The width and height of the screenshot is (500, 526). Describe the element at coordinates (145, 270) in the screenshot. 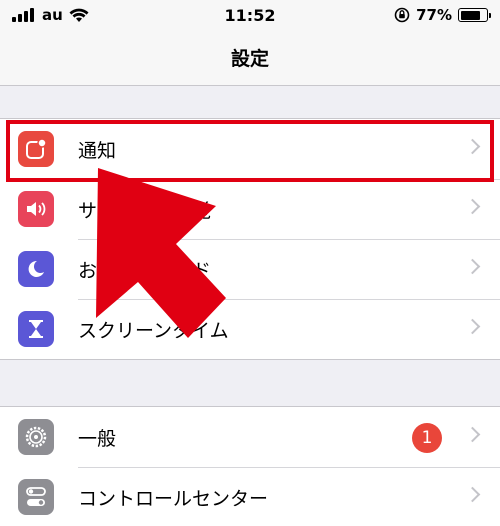

I see `settings-row-label: おやすみモード` at that location.